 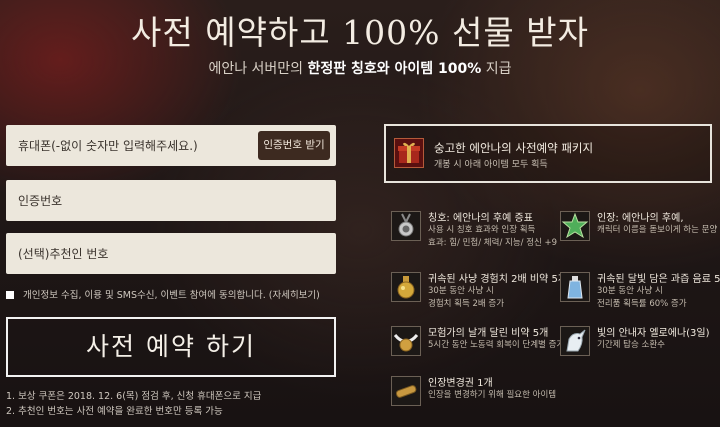 What do you see at coordinates (575, 341) in the screenshot?
I see `unicorn-icon` at bounding box center [575, 341].